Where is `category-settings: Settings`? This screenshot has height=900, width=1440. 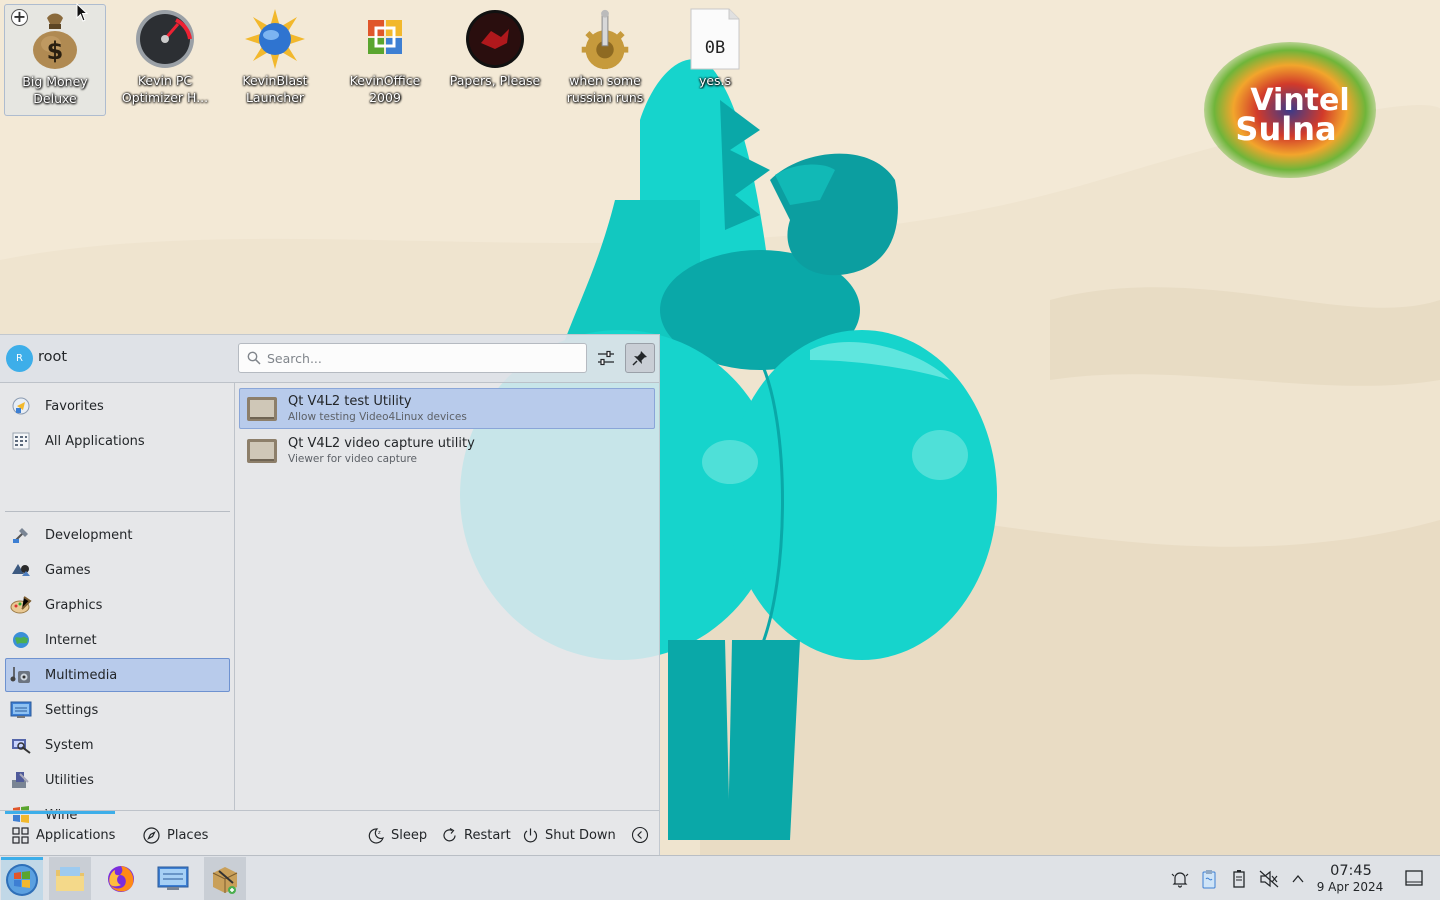 category-settings: Settings is located at coordinates (117, 710).